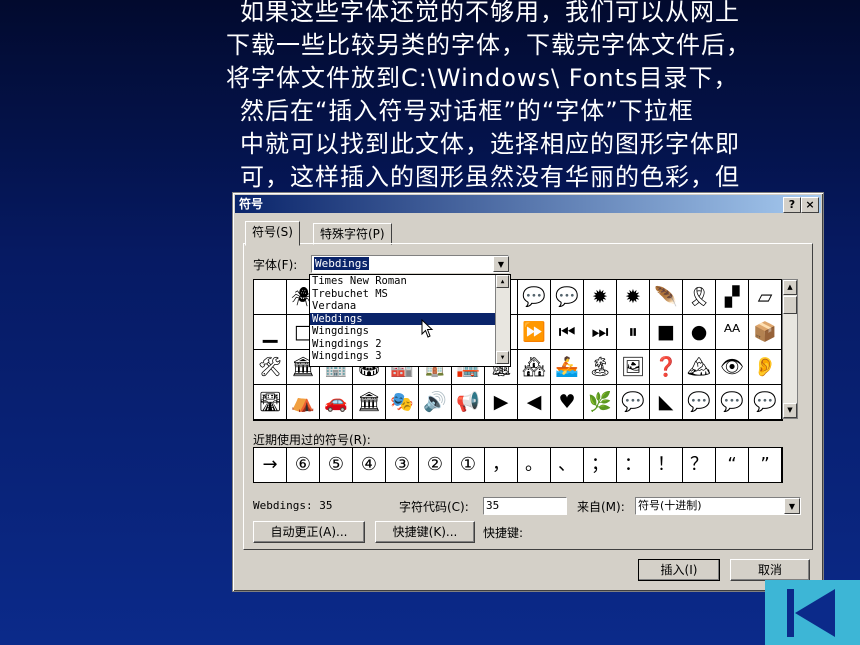  Describe the element at coordinates (666, 332) in the screenshot. I see `symbol-cell: ■` at that location.